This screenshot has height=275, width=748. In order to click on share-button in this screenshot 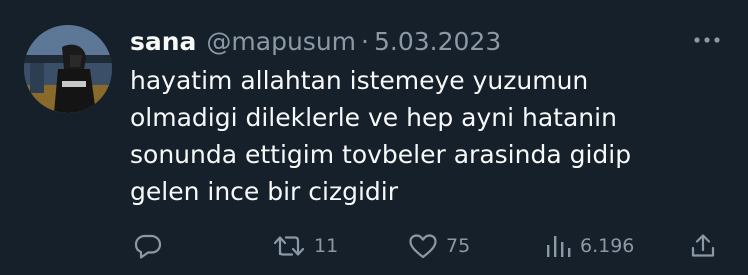, I will do `click(703, 246)`.